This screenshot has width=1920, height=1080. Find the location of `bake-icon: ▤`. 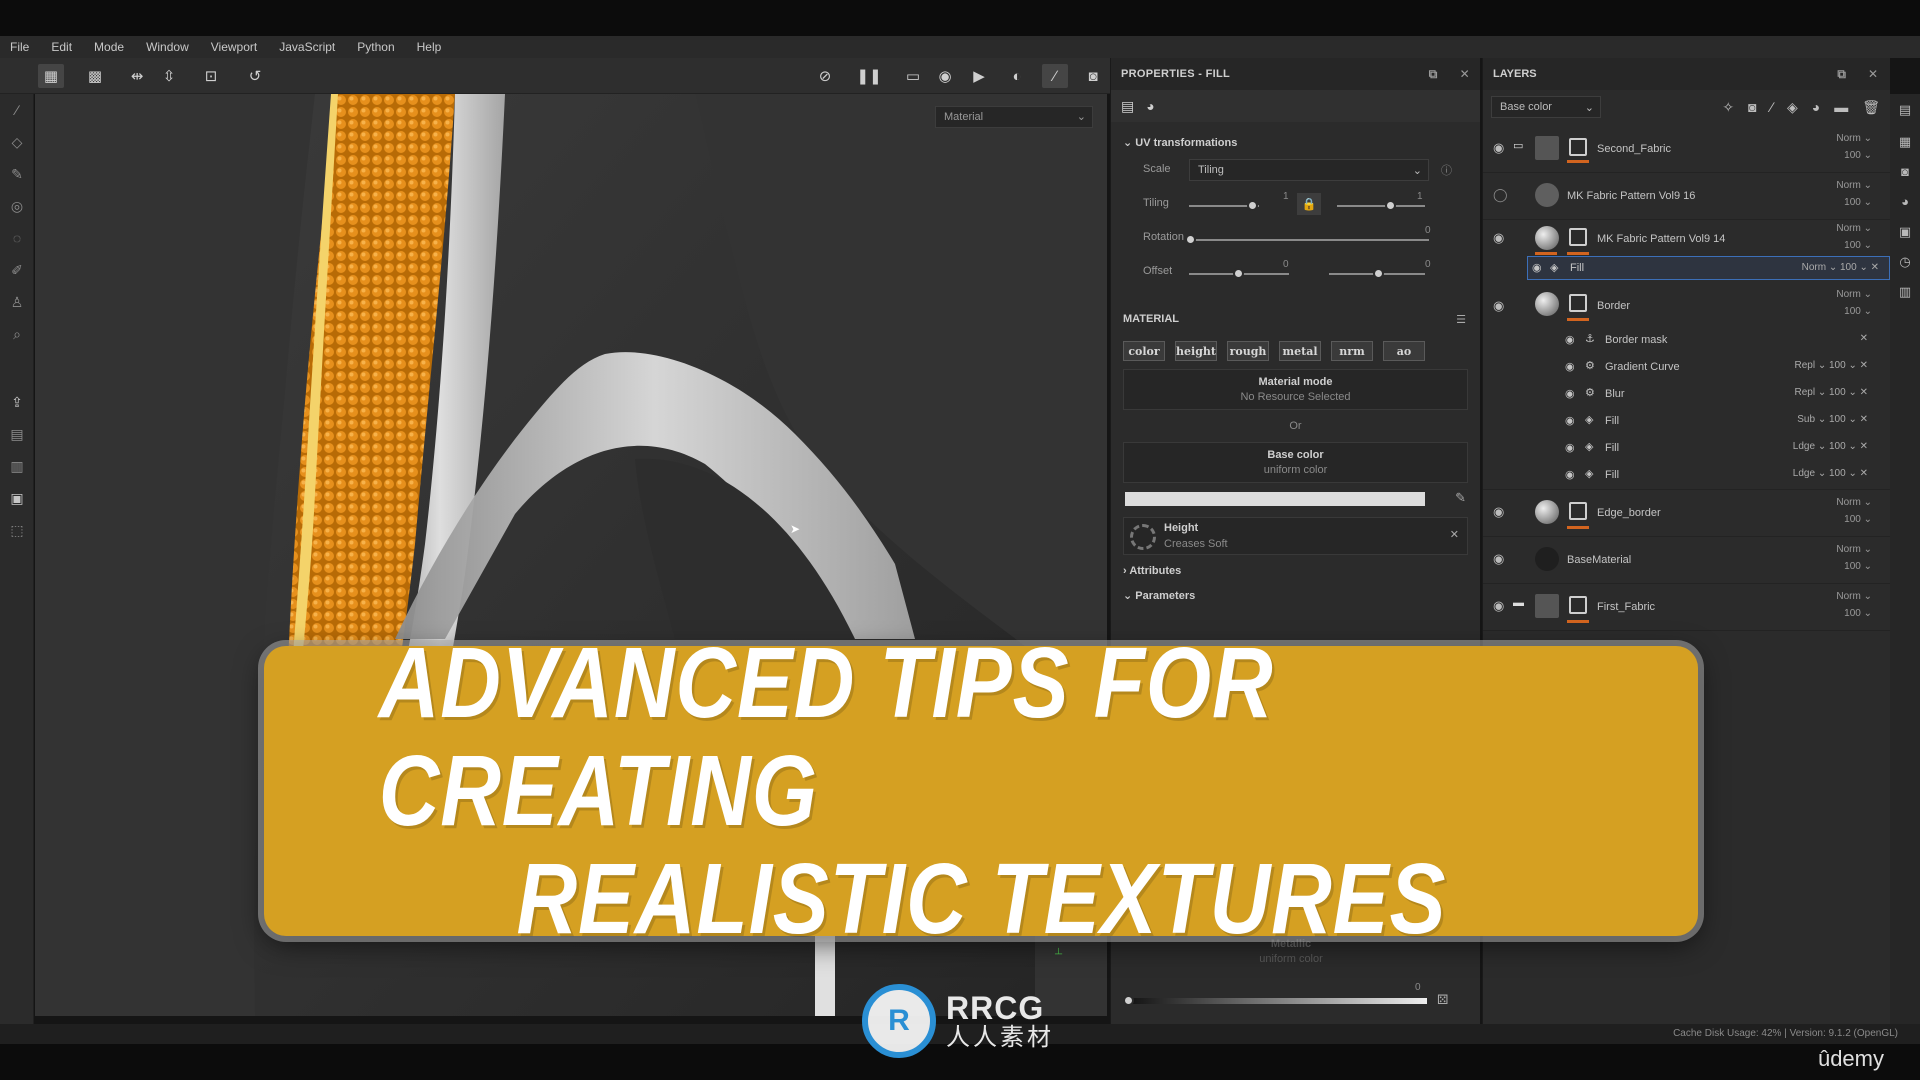

bake-icon: ▤ is located at coordinates (17, 434).